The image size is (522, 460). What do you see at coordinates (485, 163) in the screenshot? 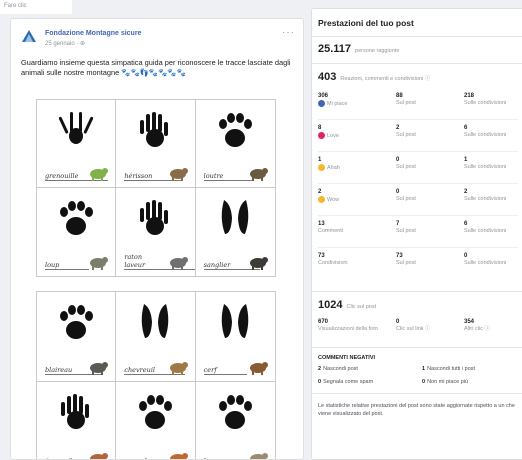
I see `reaction-on-shares: 1 Sulle condivisioni` at bounding box center [485, 163].